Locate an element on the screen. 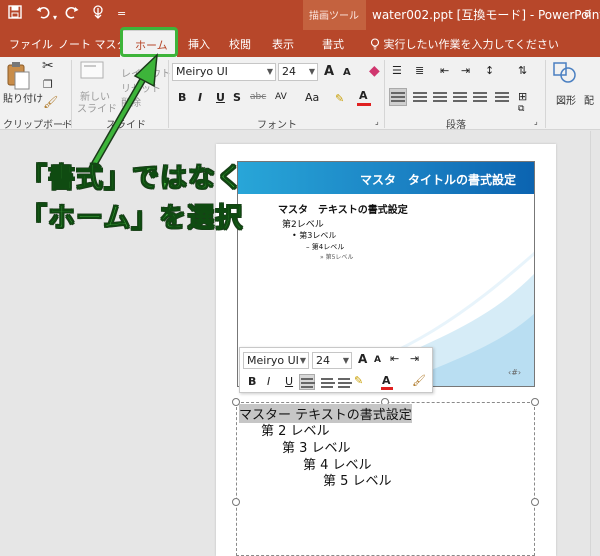 This screenshot has height=556, width=600. tab-view: 表示 is located at coordinates (283, 44).